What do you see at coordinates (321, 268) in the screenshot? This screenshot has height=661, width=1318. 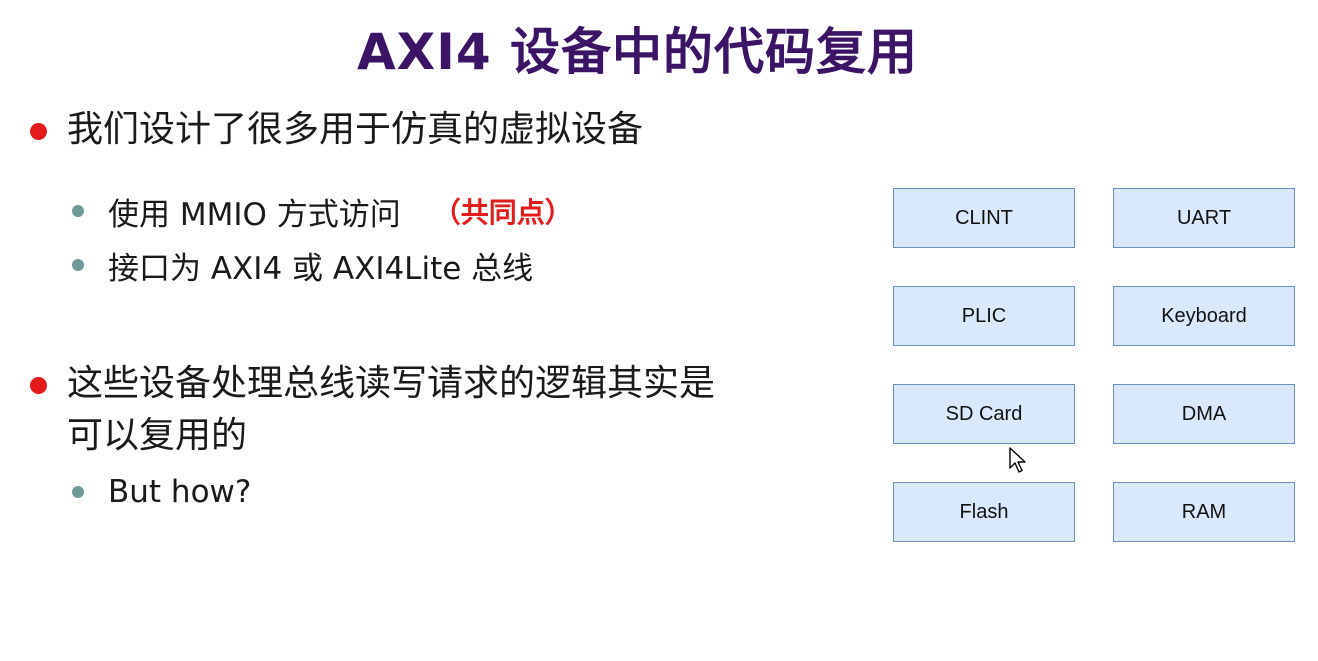 I see `sub-bullet-1-2-text: 接口为 AXI4 或 AXI4Lite 总线` at bounding box center [321, 268].